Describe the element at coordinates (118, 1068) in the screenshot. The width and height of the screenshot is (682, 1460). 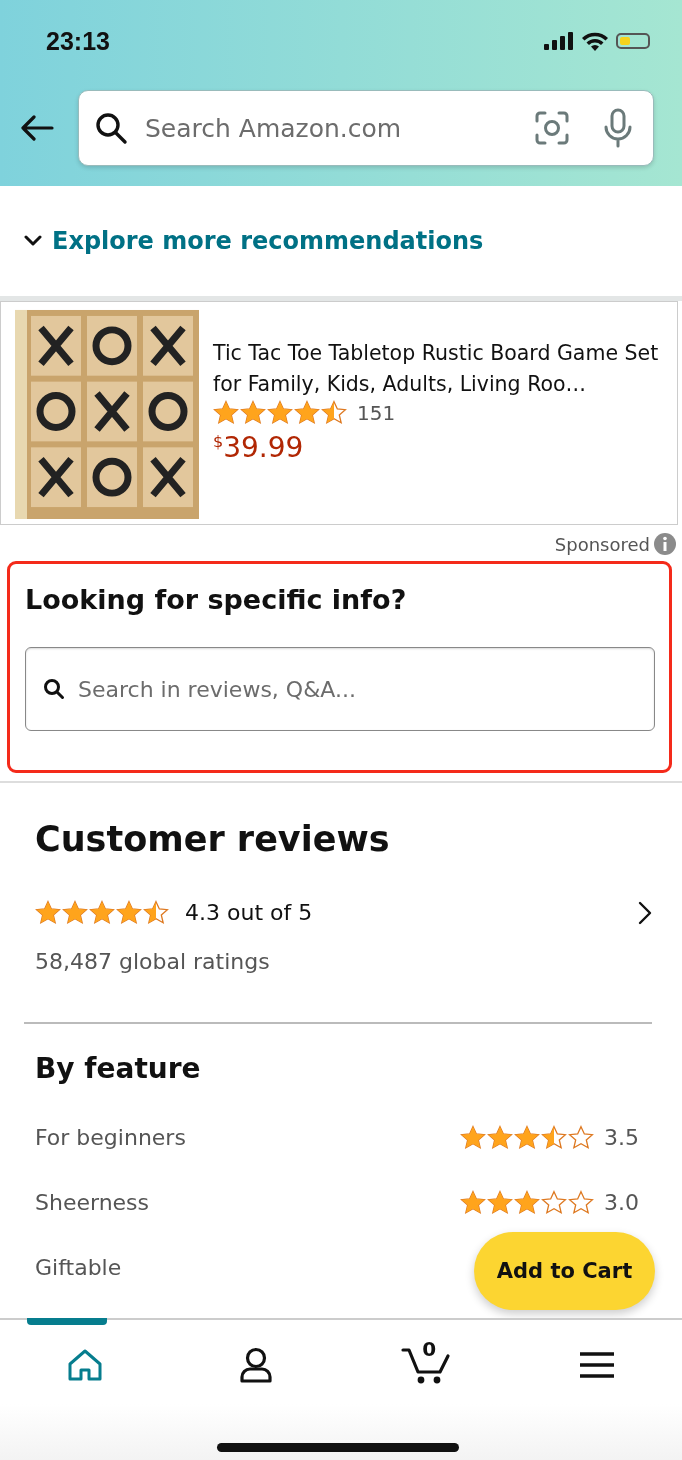
I see `feature-heading: By feature` at that location.